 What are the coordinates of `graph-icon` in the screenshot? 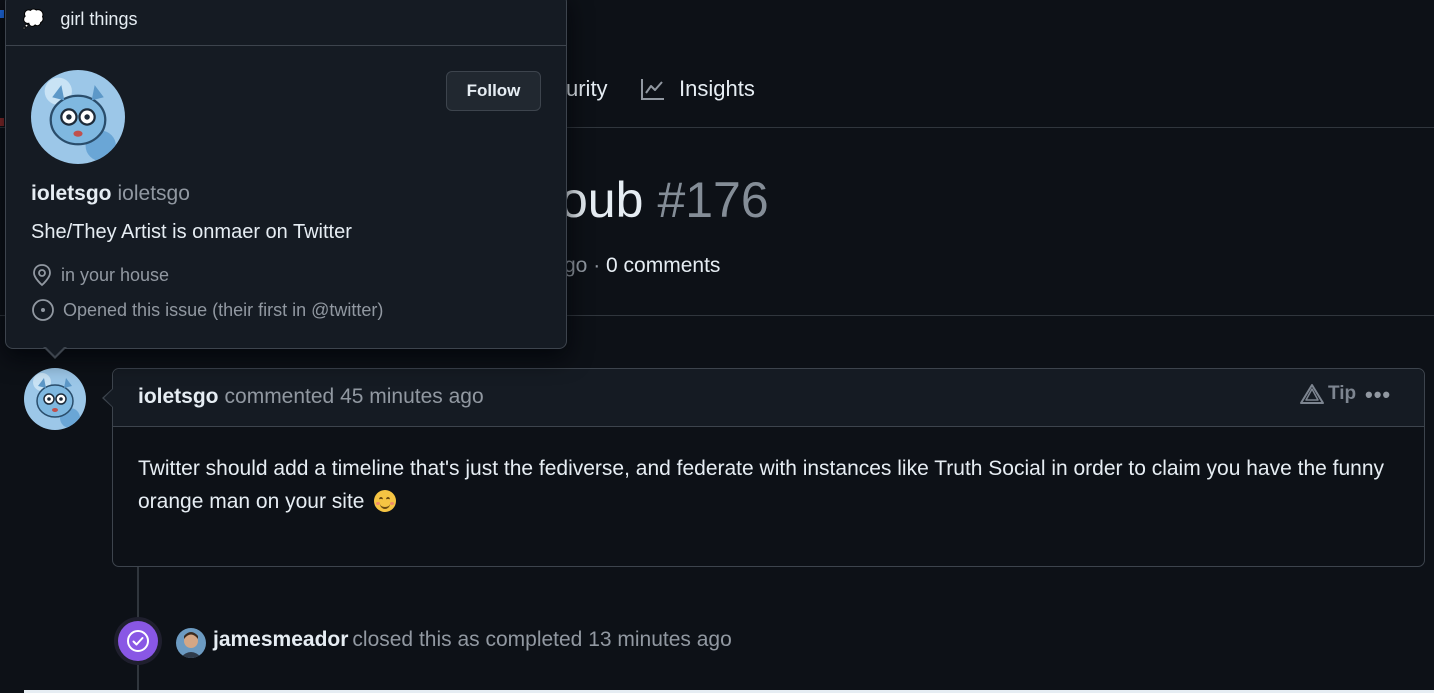 It's located at (652, 89).